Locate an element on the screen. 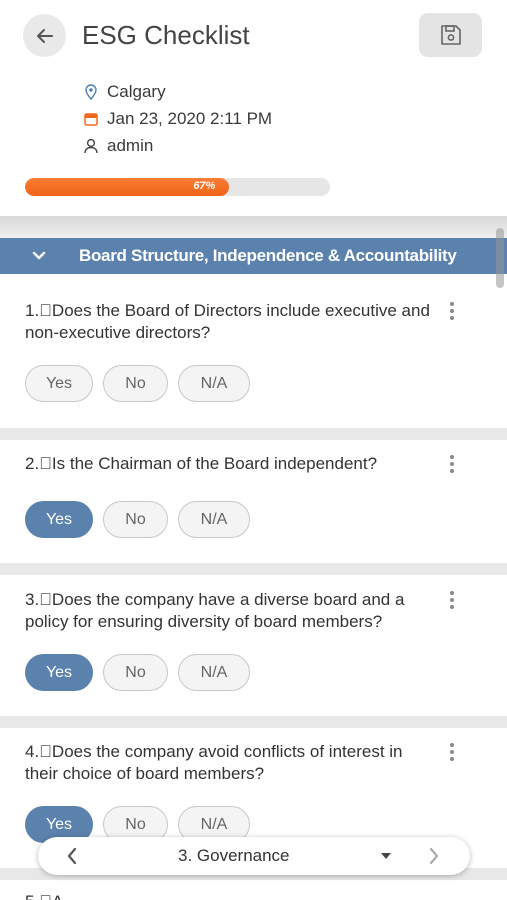 This screenshot has height=900, width=507. datetime-text: Jan 23, 2020 2:11 PM is located at coordinates (190, 118).